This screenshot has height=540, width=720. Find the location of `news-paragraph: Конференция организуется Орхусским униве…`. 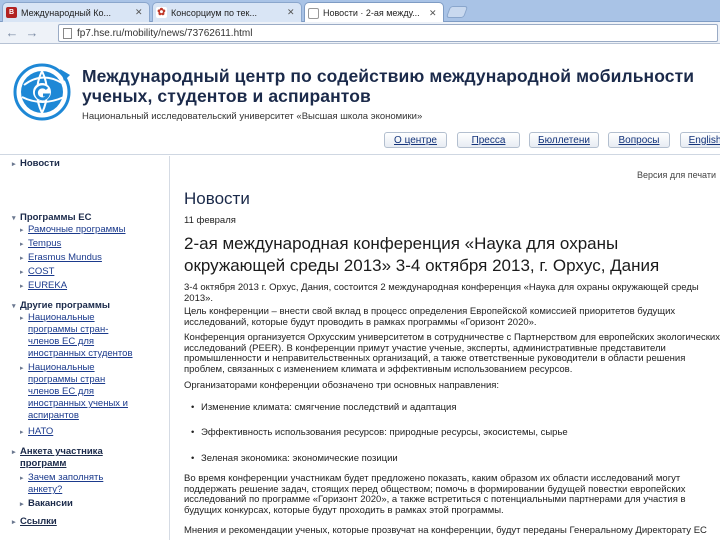

news-paragraph: Конференция организуется Орхусским униве… is located at coordinates (452, 353).